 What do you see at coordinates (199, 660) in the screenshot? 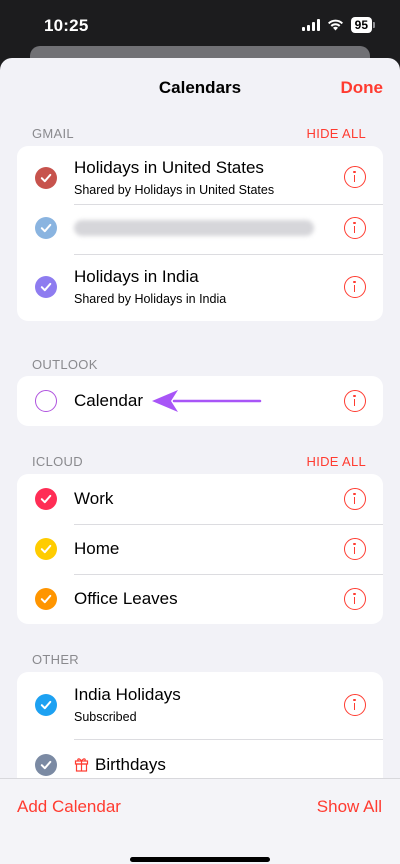
I see `section-header-other: OTHER` at bounding box center [199, 660].